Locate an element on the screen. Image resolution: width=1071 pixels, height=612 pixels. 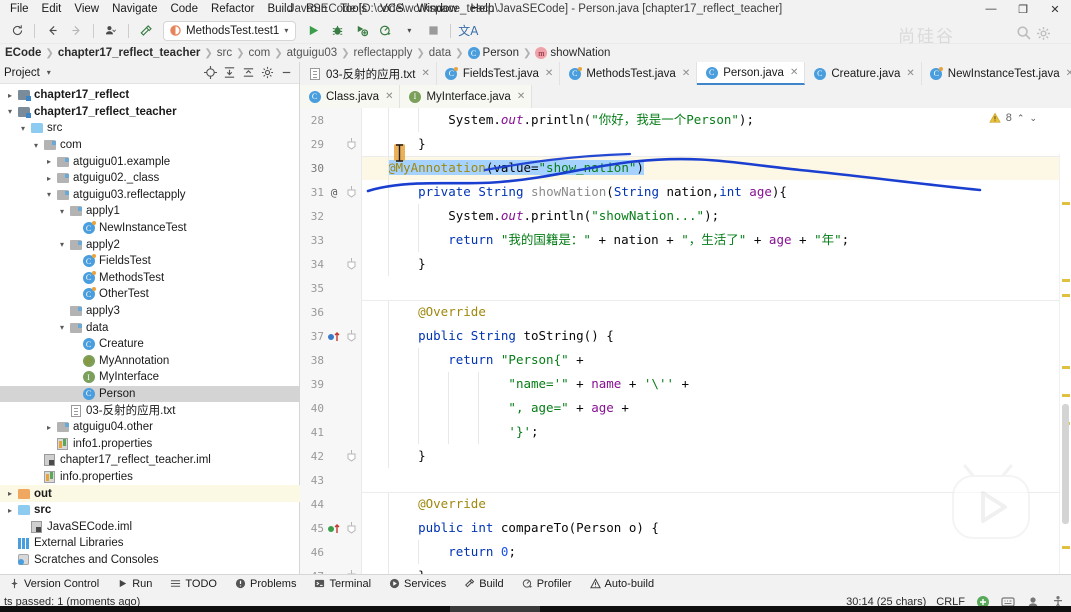
menu-run: Run is located at coordinates (316, 9).